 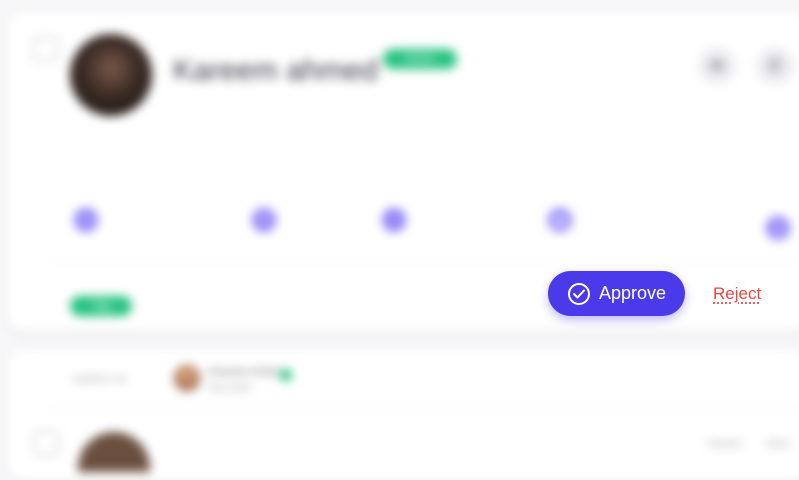 I want to click on arrow-icon: ❯, so click(x=778, y=228).